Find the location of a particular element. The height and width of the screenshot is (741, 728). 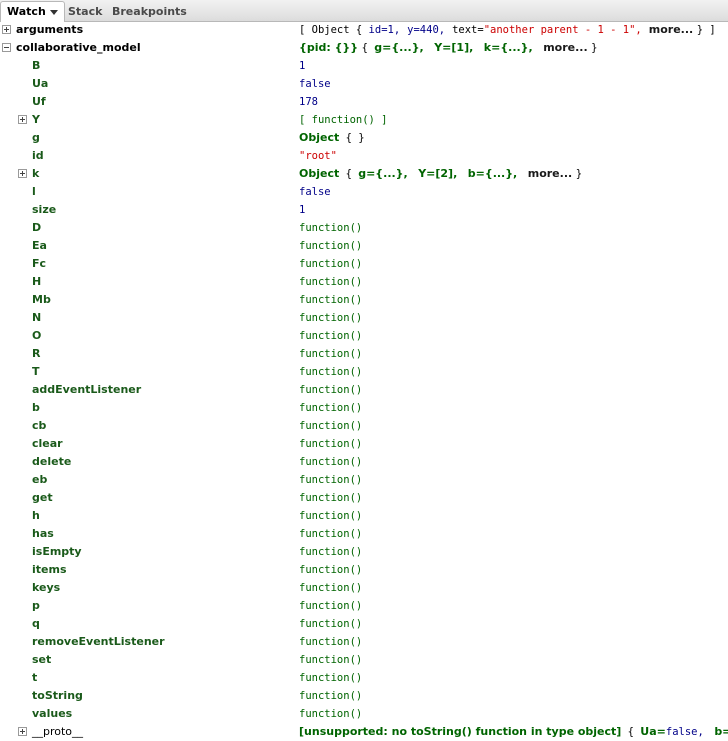

row-name: arguments is located at coordinates (50, 29).